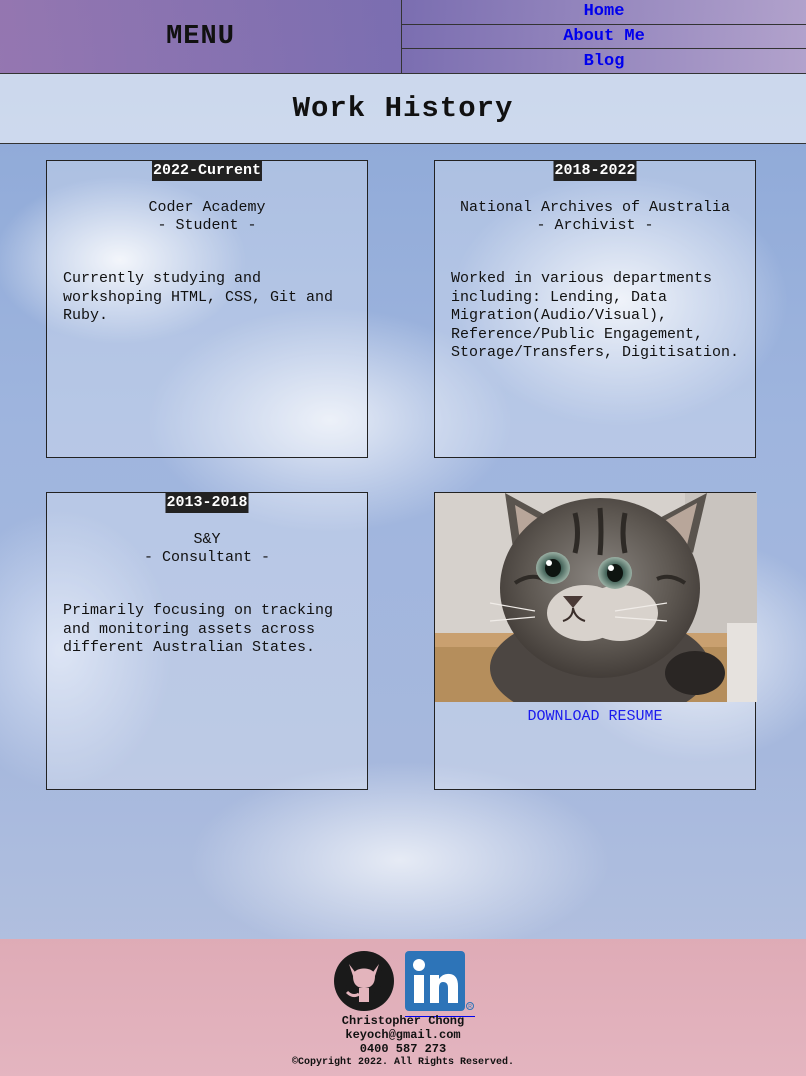 This screenshot has width=806, height=1076. Describe the element at coordinates (595, 171) in the screenshot. I see `job-date-badge: 2018-2022` at that location.